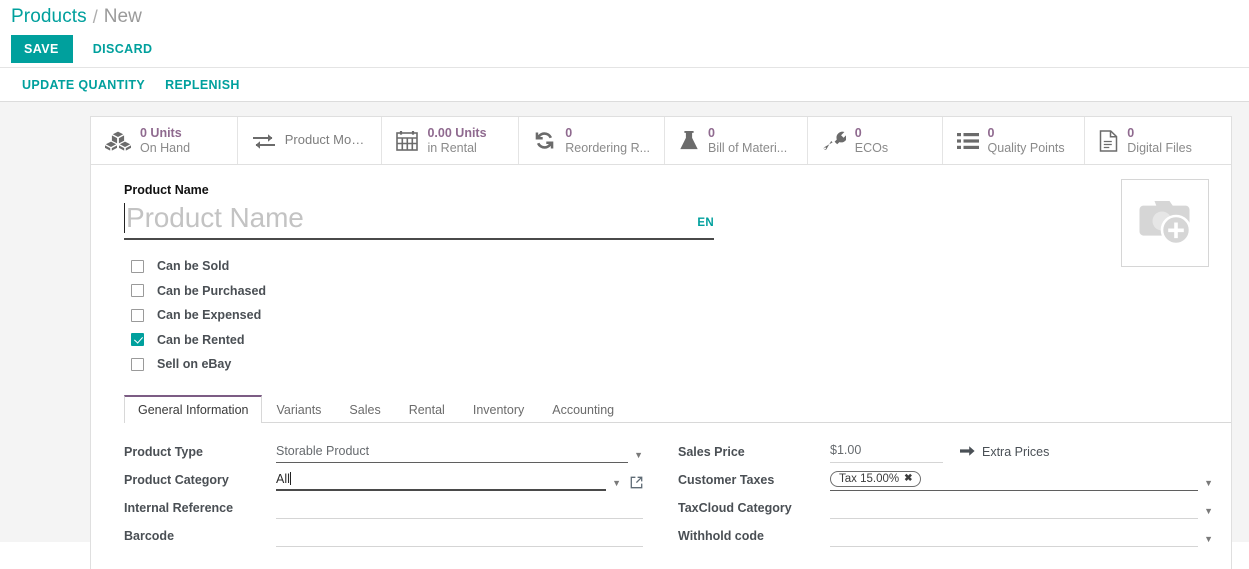  Describe the element at coordinates (452, 147) in the screenshot. I see `stat-in-rental-label: in Rental` at that location.